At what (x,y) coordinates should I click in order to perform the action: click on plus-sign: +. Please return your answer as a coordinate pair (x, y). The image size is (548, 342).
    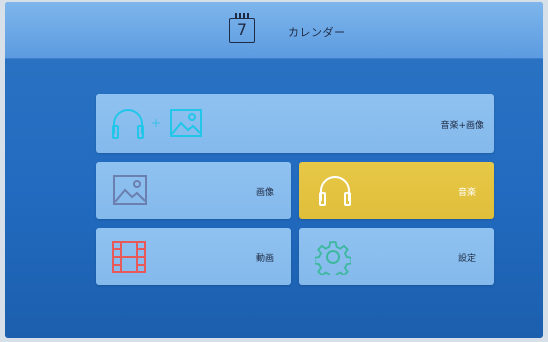
    Looking at the image, I should click on (156, 123).